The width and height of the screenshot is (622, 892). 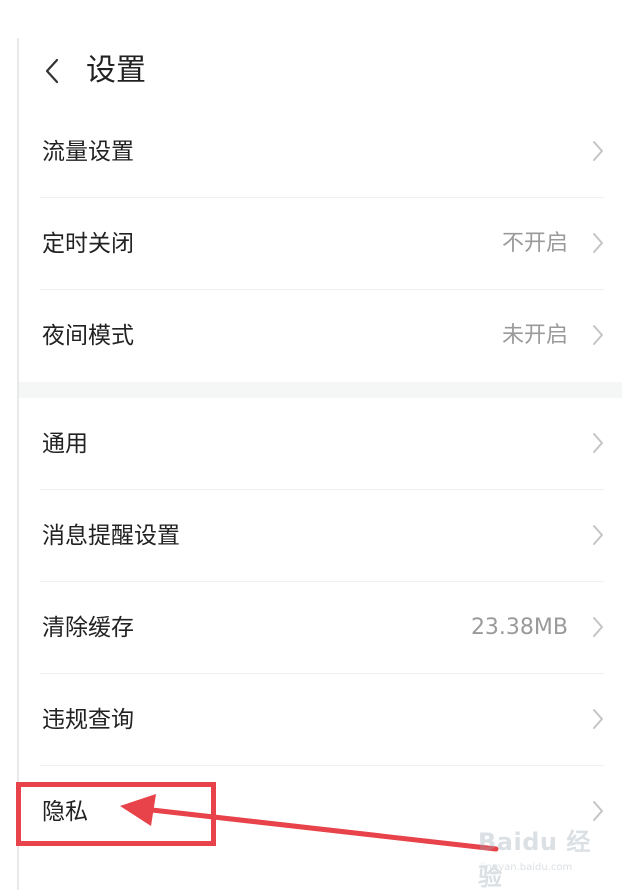 What do you see at coordinates (311, 72) in the screenshot?
I see `page-header: 设置` at bounding box center [311, 72].